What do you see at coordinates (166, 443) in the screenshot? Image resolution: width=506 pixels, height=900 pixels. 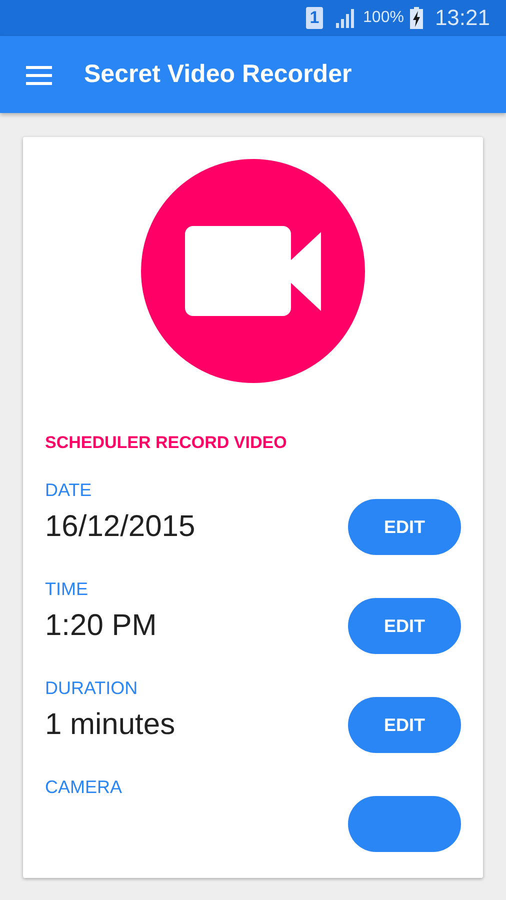 I see `section-title: SCHEDULER RECORD VIDEO` at bounding box center [166, 443].